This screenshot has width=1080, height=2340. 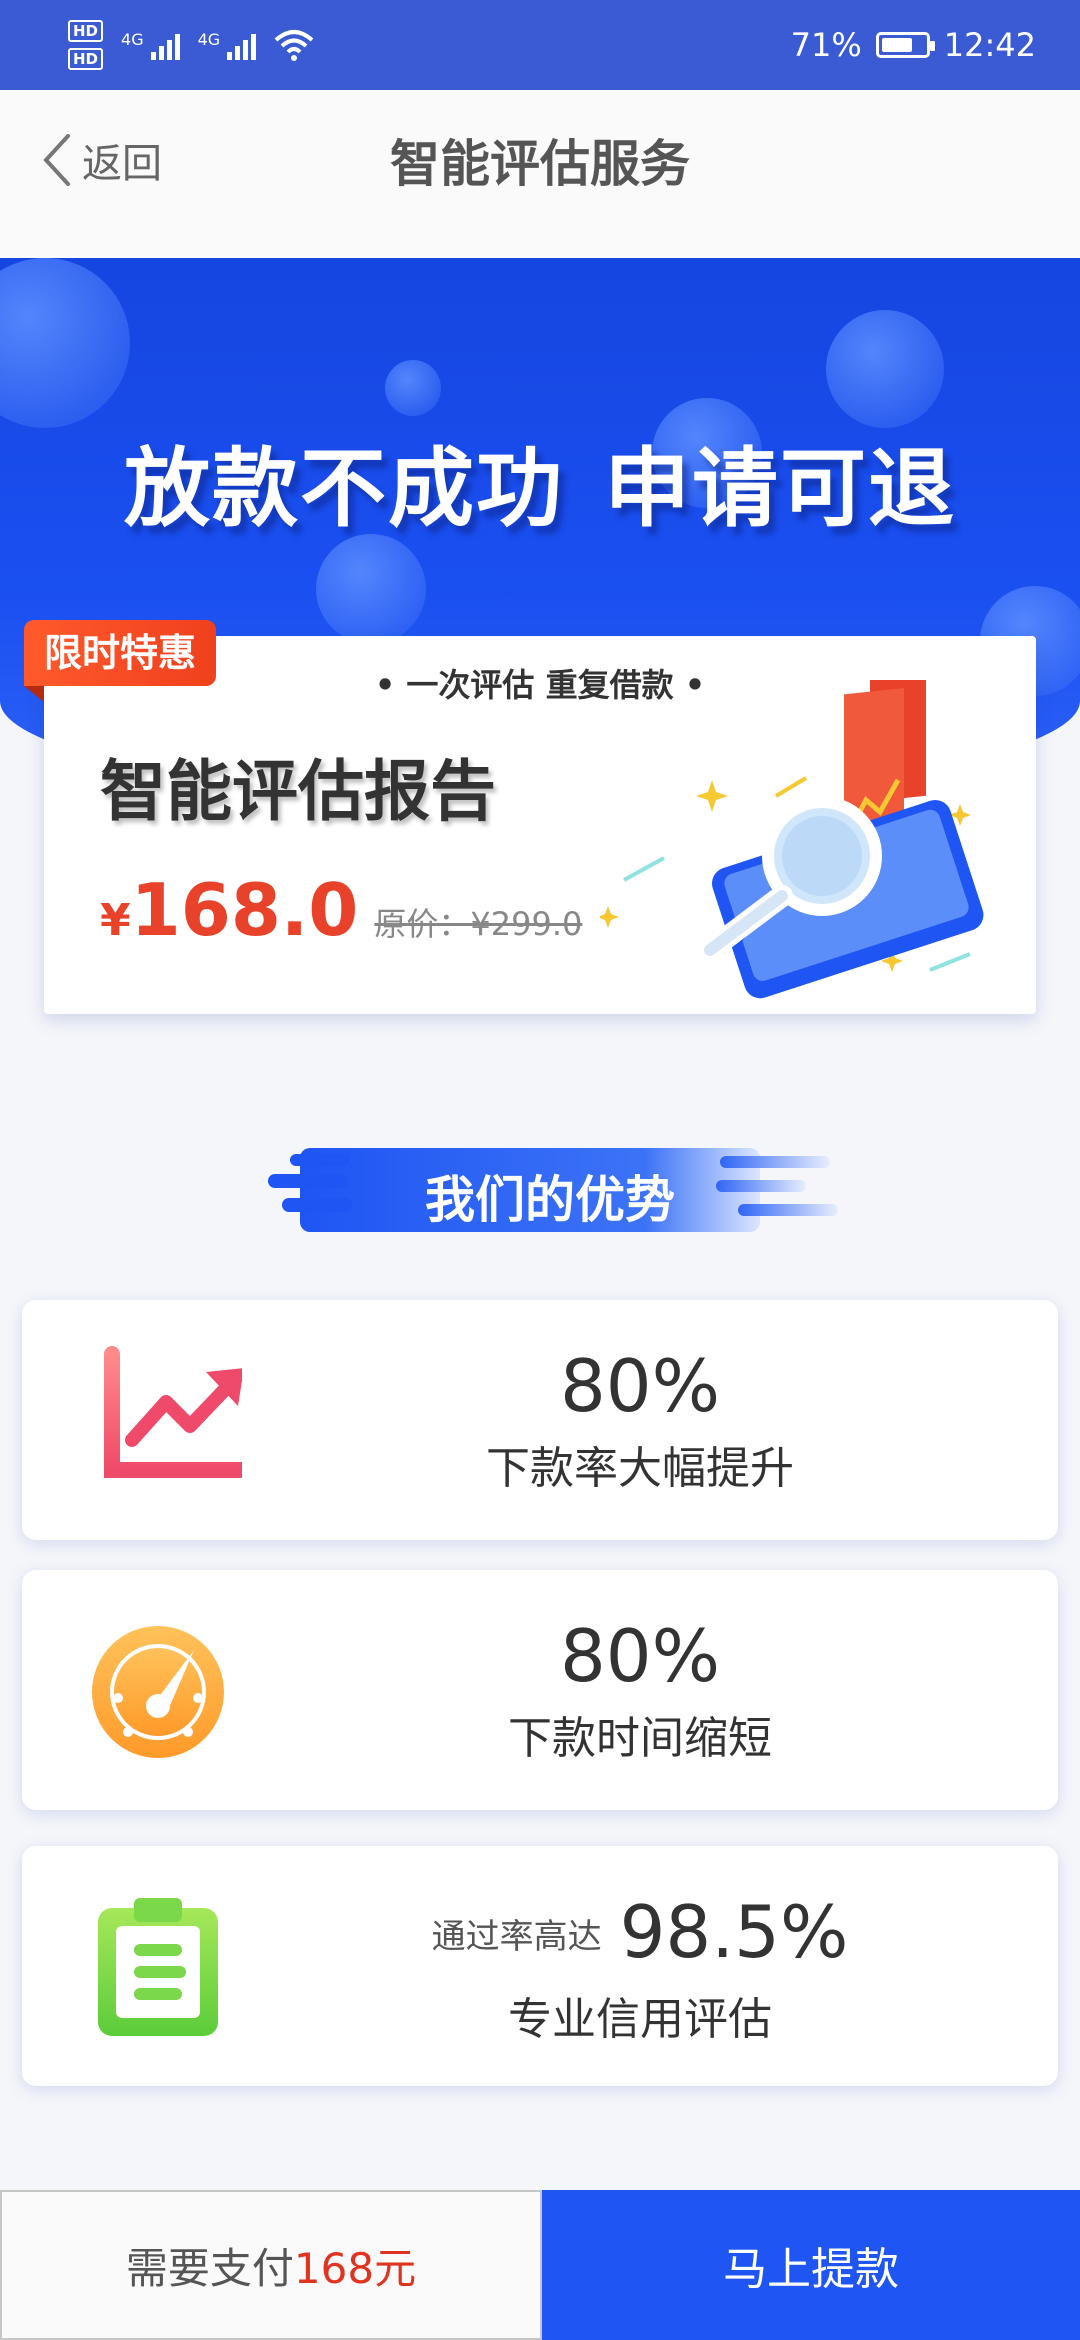 I want to click on status-right: 71% 12:42, so click(x=913, y=45).